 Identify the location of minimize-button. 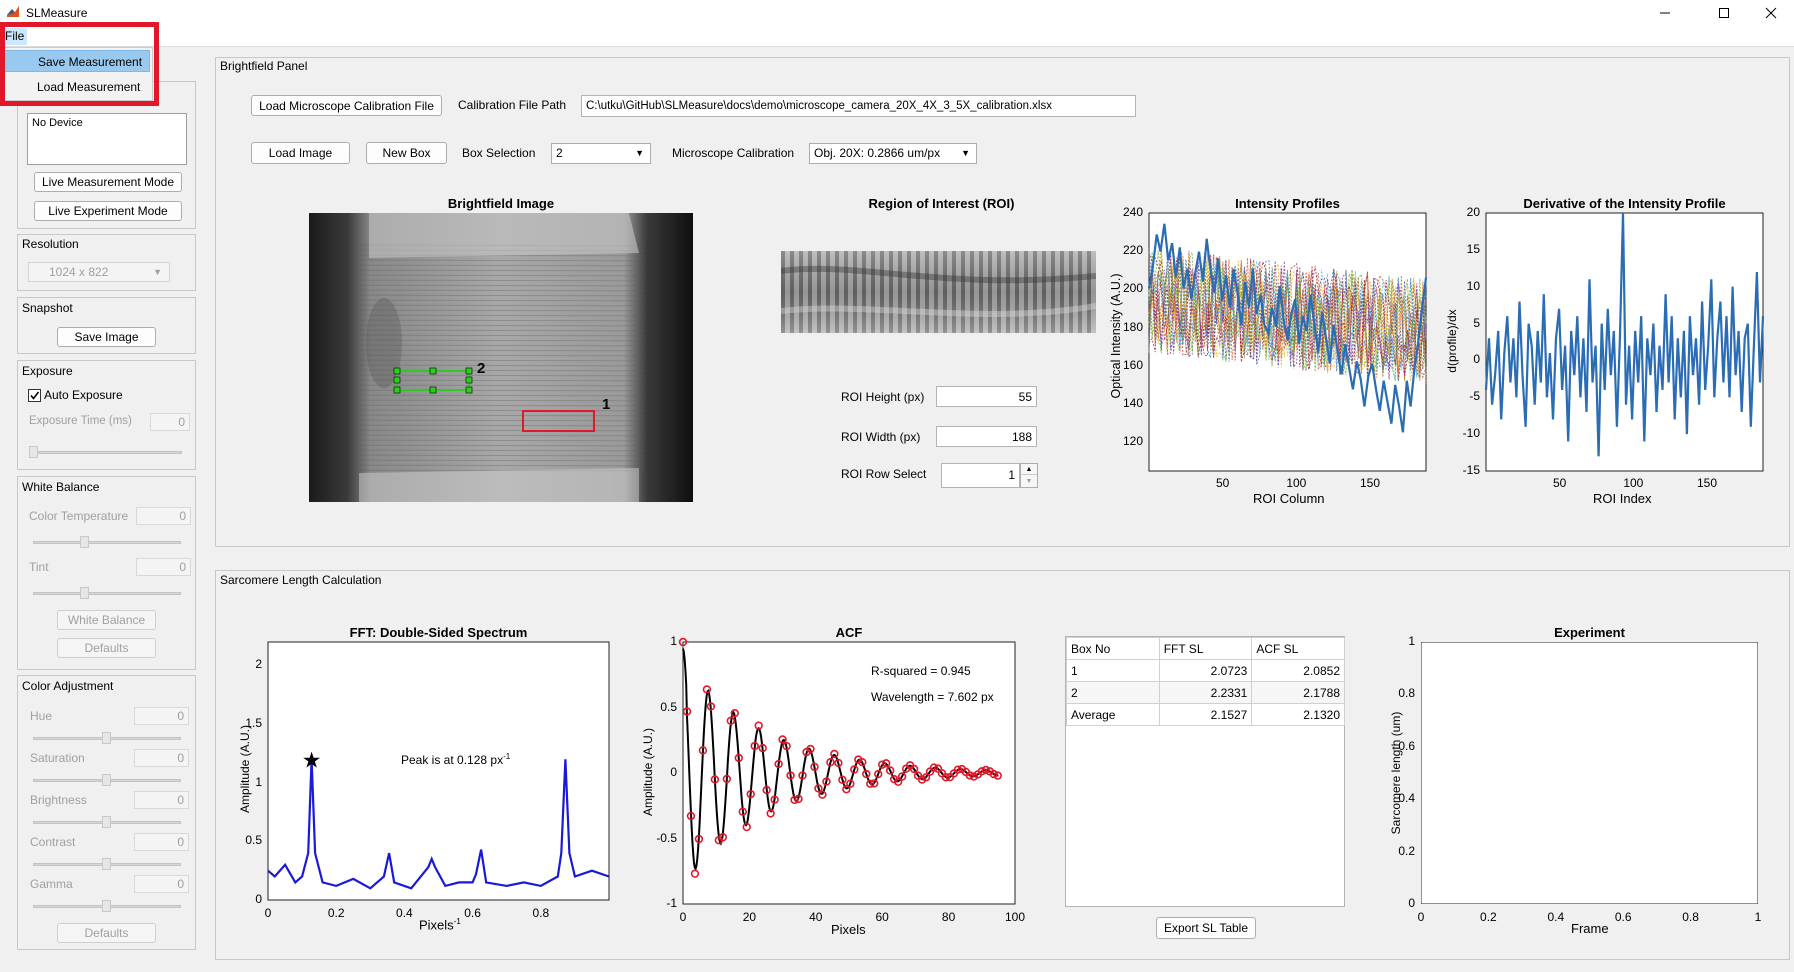
(1665, 13).